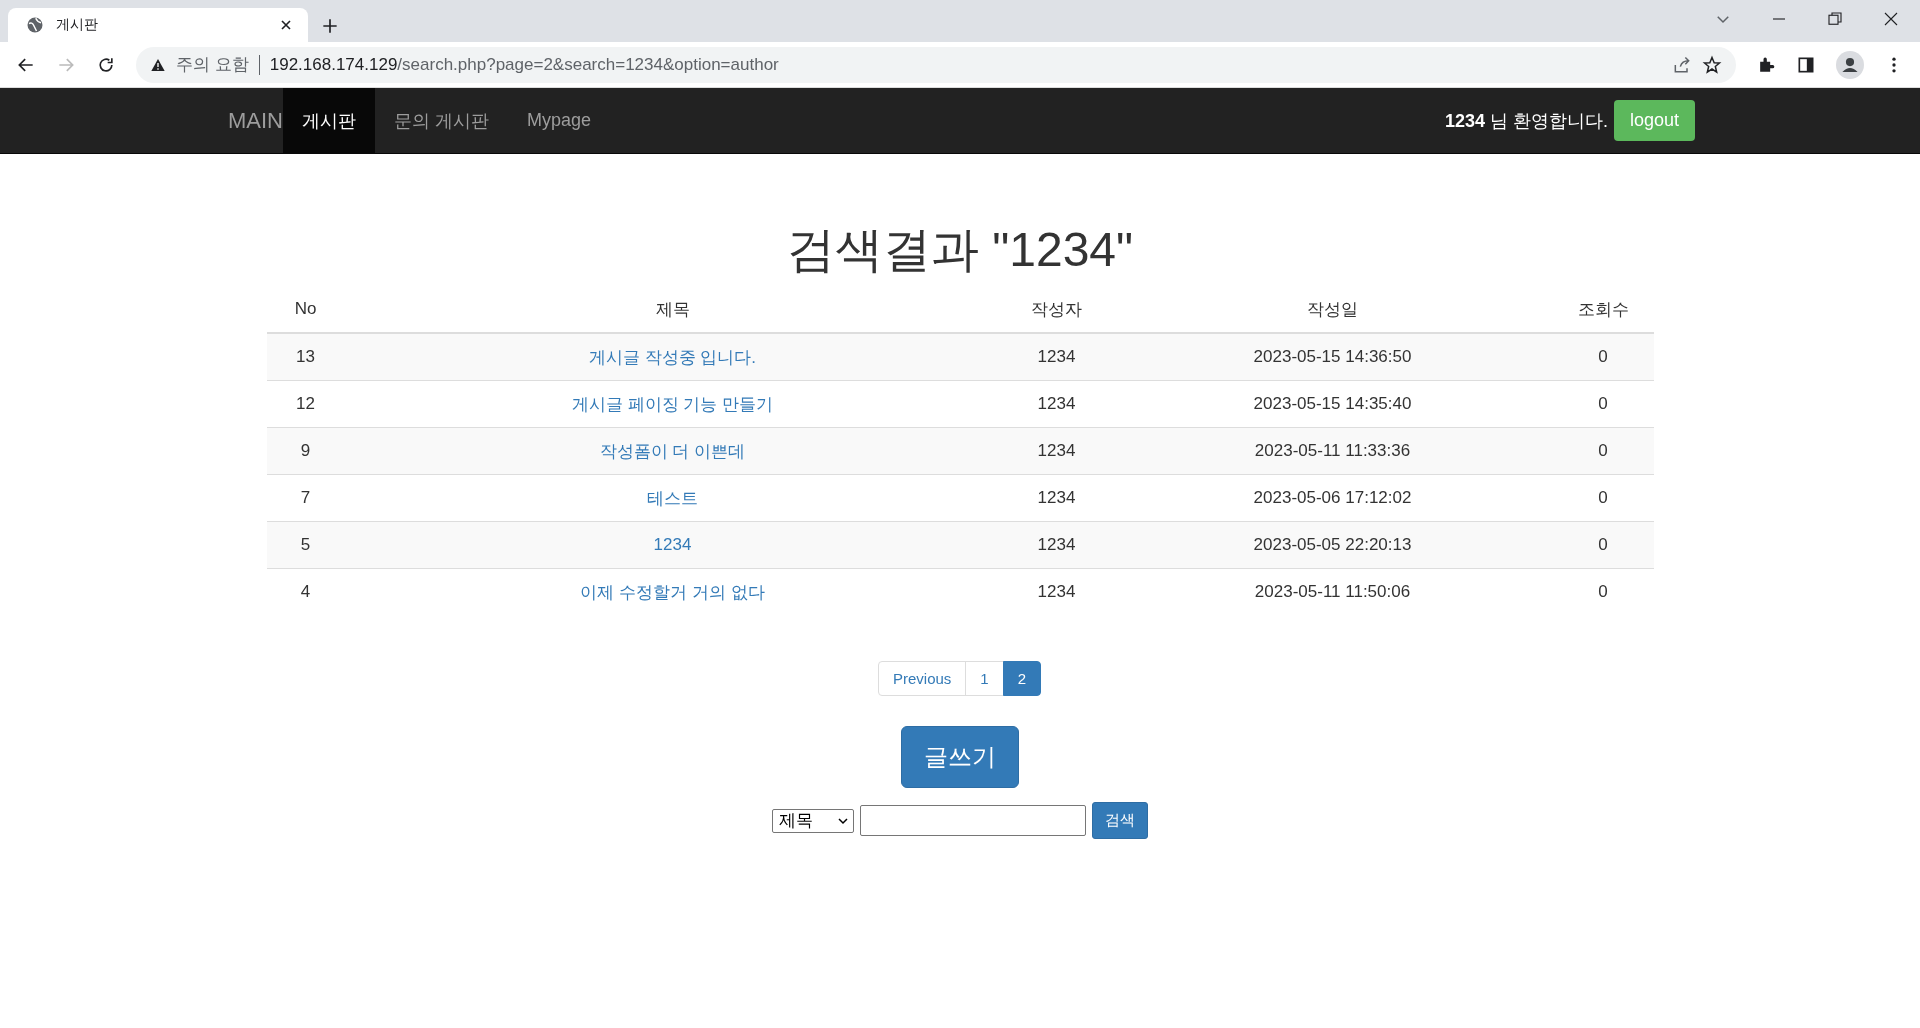 This screenshot has width=1920, height=1028. I want to click on tab-title: 게시판, so click(77, 25).